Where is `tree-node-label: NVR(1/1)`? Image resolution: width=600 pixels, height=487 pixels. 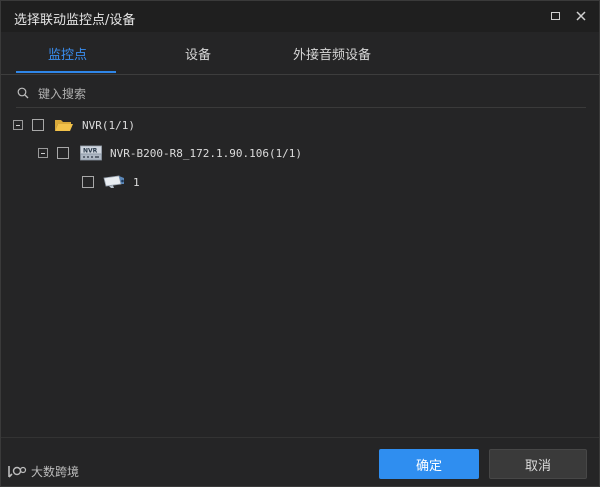
tree-node-label: NVR(1/1) is located at coordinates (108, 125).